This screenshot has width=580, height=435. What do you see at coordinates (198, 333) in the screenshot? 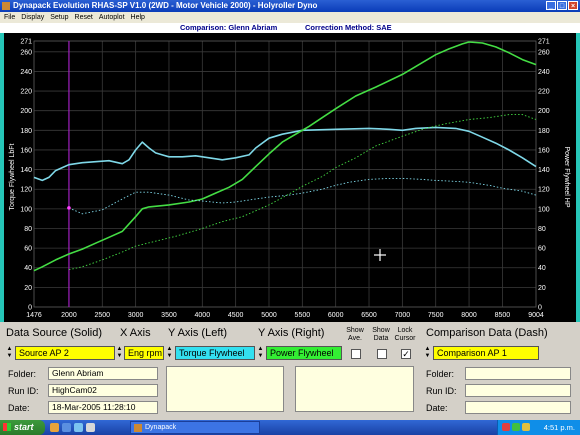
I see `y-axis-left-header: Y Axis (Left)` at bounding box center [198, 333].